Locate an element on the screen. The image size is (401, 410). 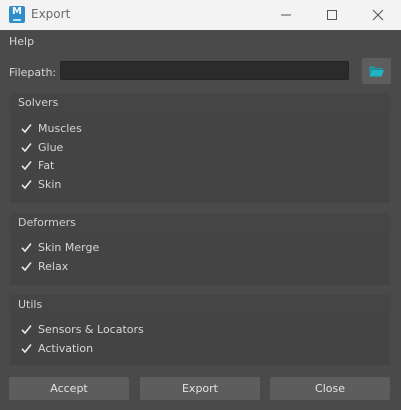
checkbox-label: Fat is located at coordinates (46, 165).